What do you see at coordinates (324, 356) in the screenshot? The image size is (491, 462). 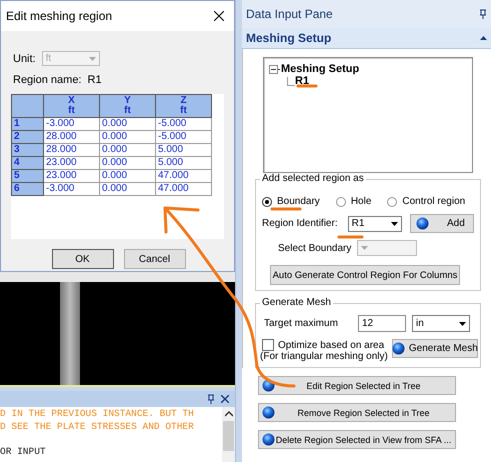 I see `note-text: (For triangular meshing only)` at bounding box center [324, 356].